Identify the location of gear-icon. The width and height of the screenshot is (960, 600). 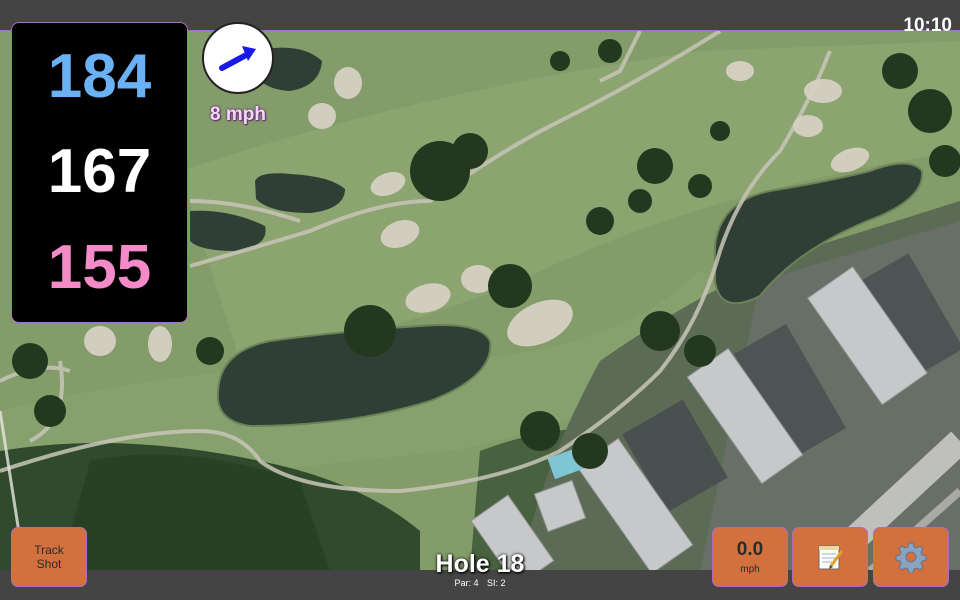
(911, 557).